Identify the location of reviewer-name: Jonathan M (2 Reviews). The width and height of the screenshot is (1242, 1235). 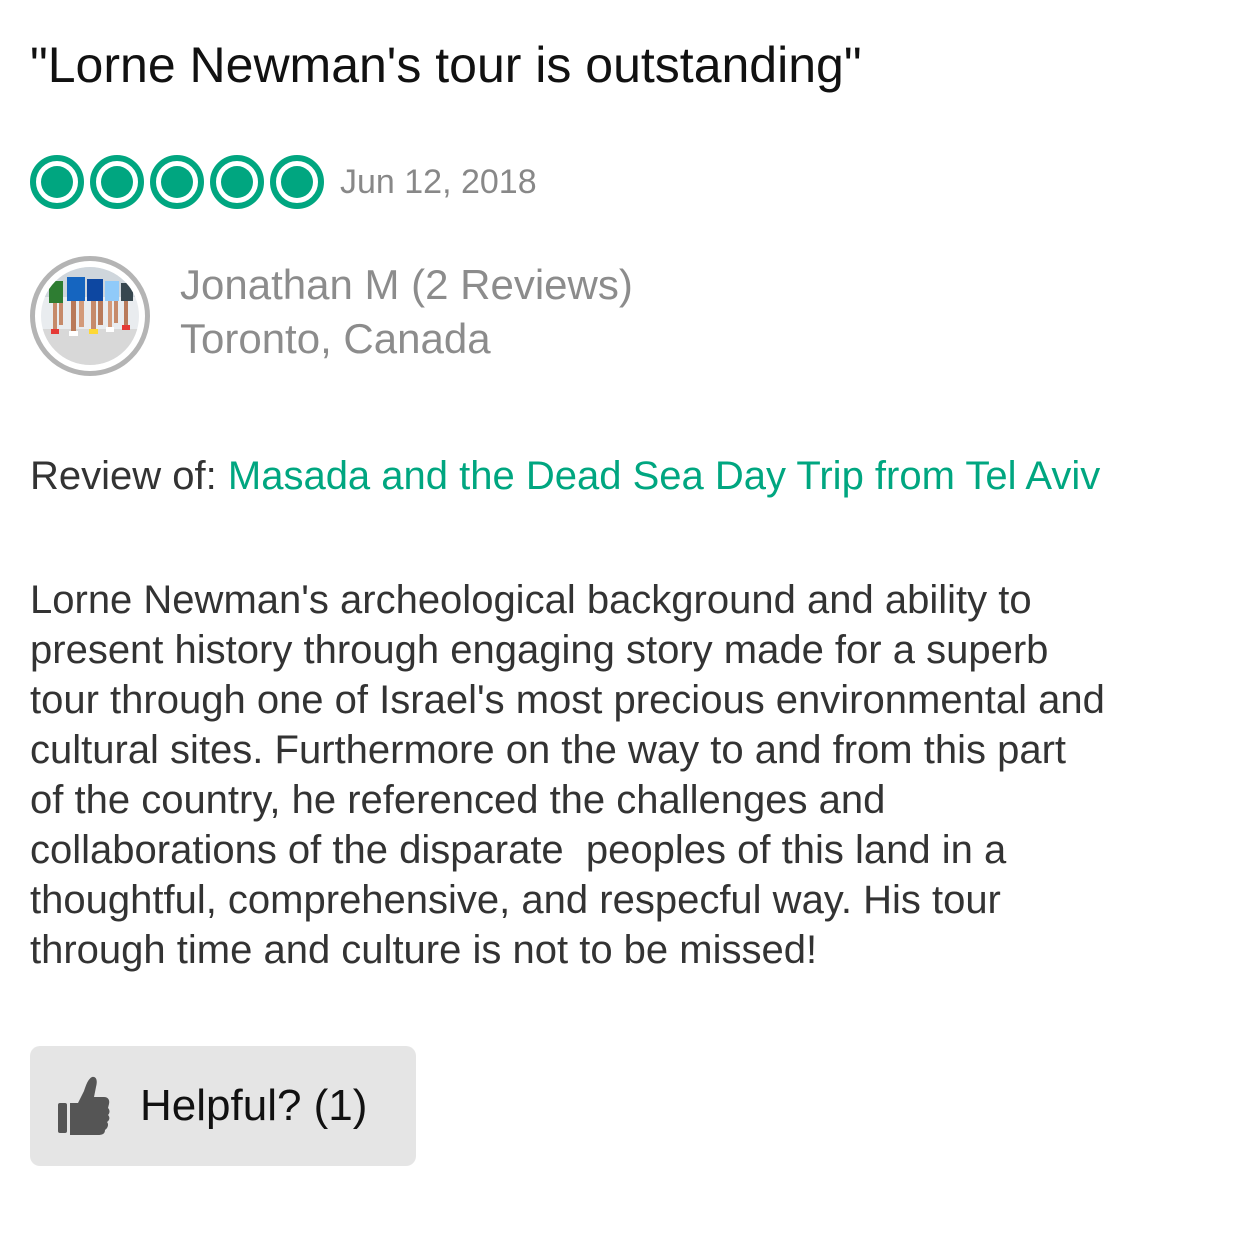
(406, 285).